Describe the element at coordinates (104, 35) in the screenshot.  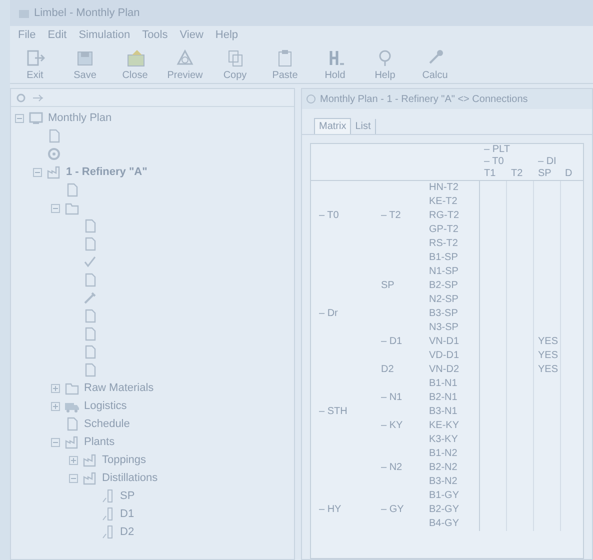
I see `menu-item: Simulation` at that location.